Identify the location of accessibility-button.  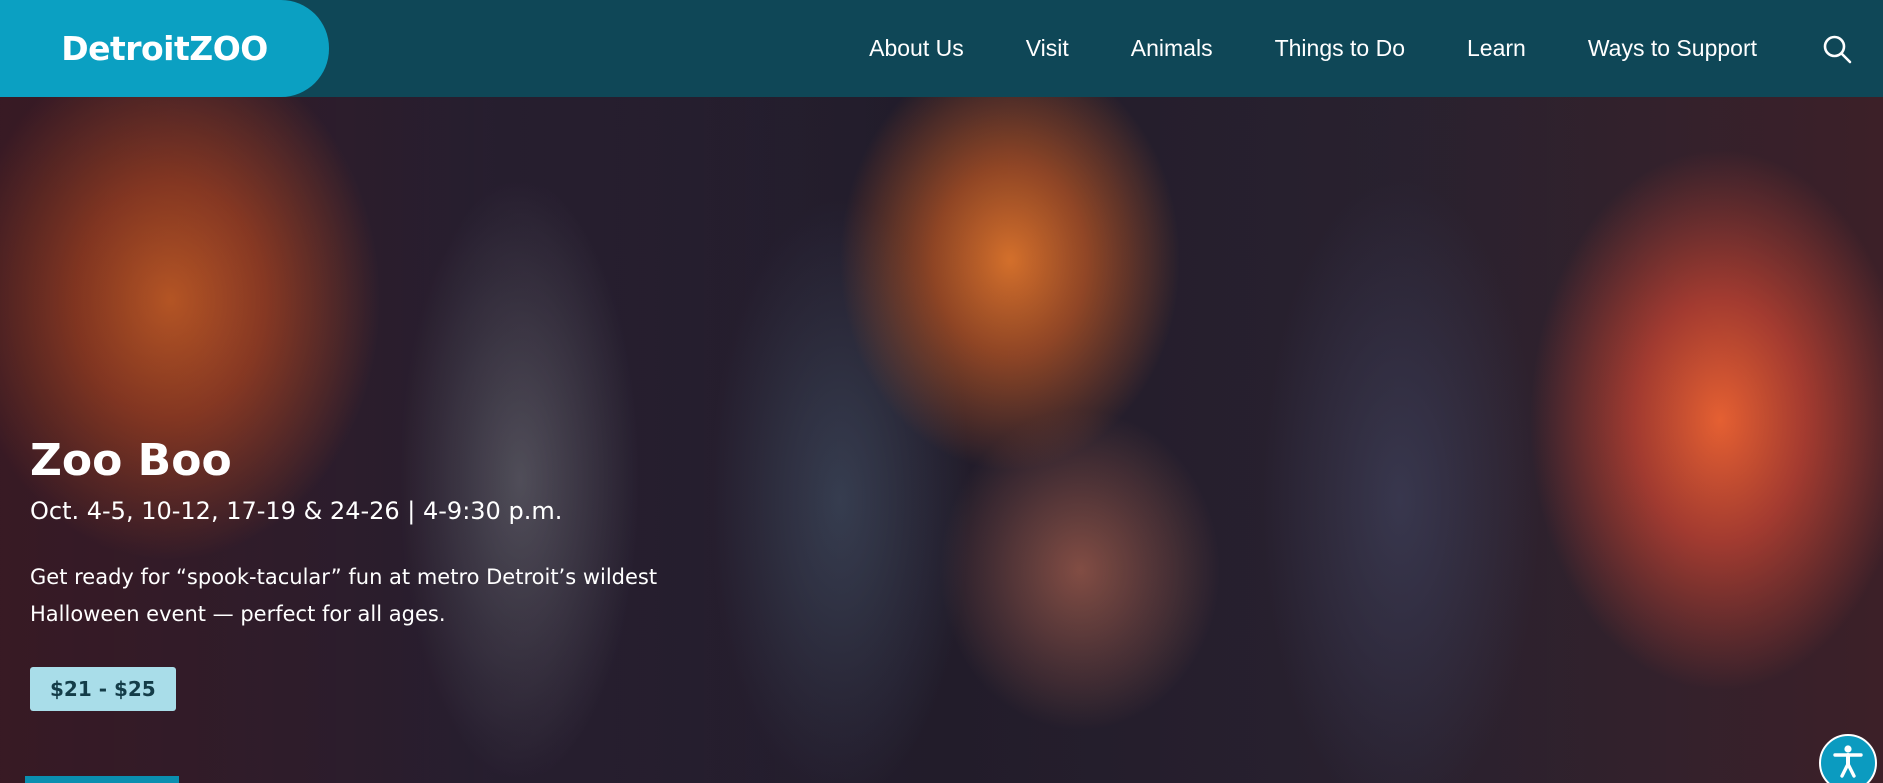
(1848, 758).